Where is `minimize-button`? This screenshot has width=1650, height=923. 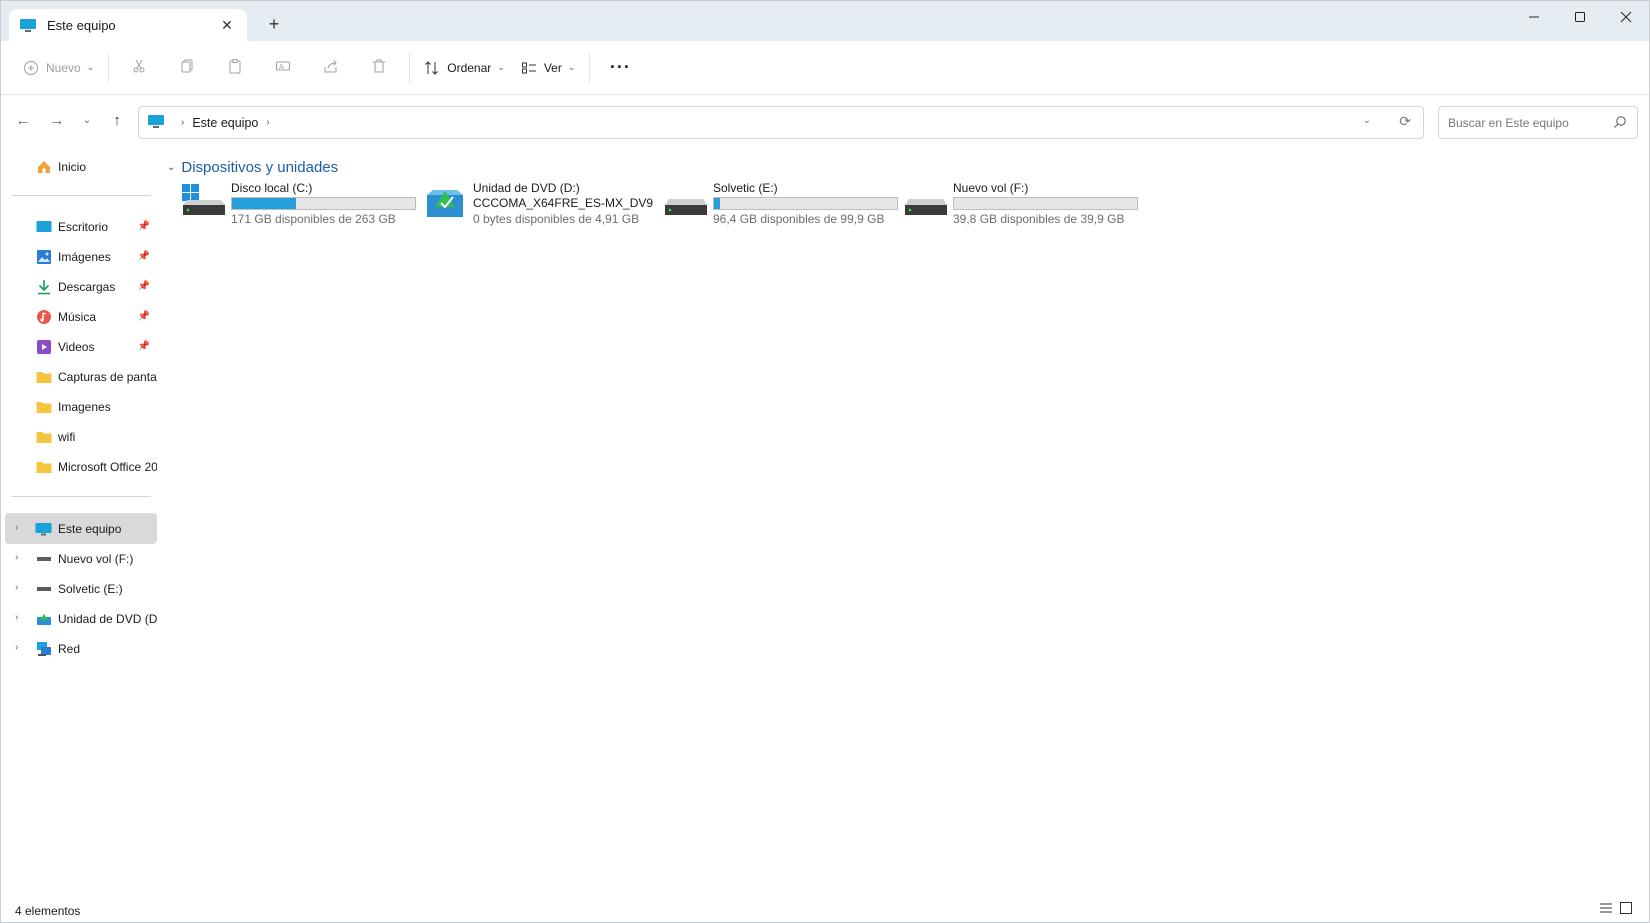 minimize-button is located at coordinates (1534, 17).